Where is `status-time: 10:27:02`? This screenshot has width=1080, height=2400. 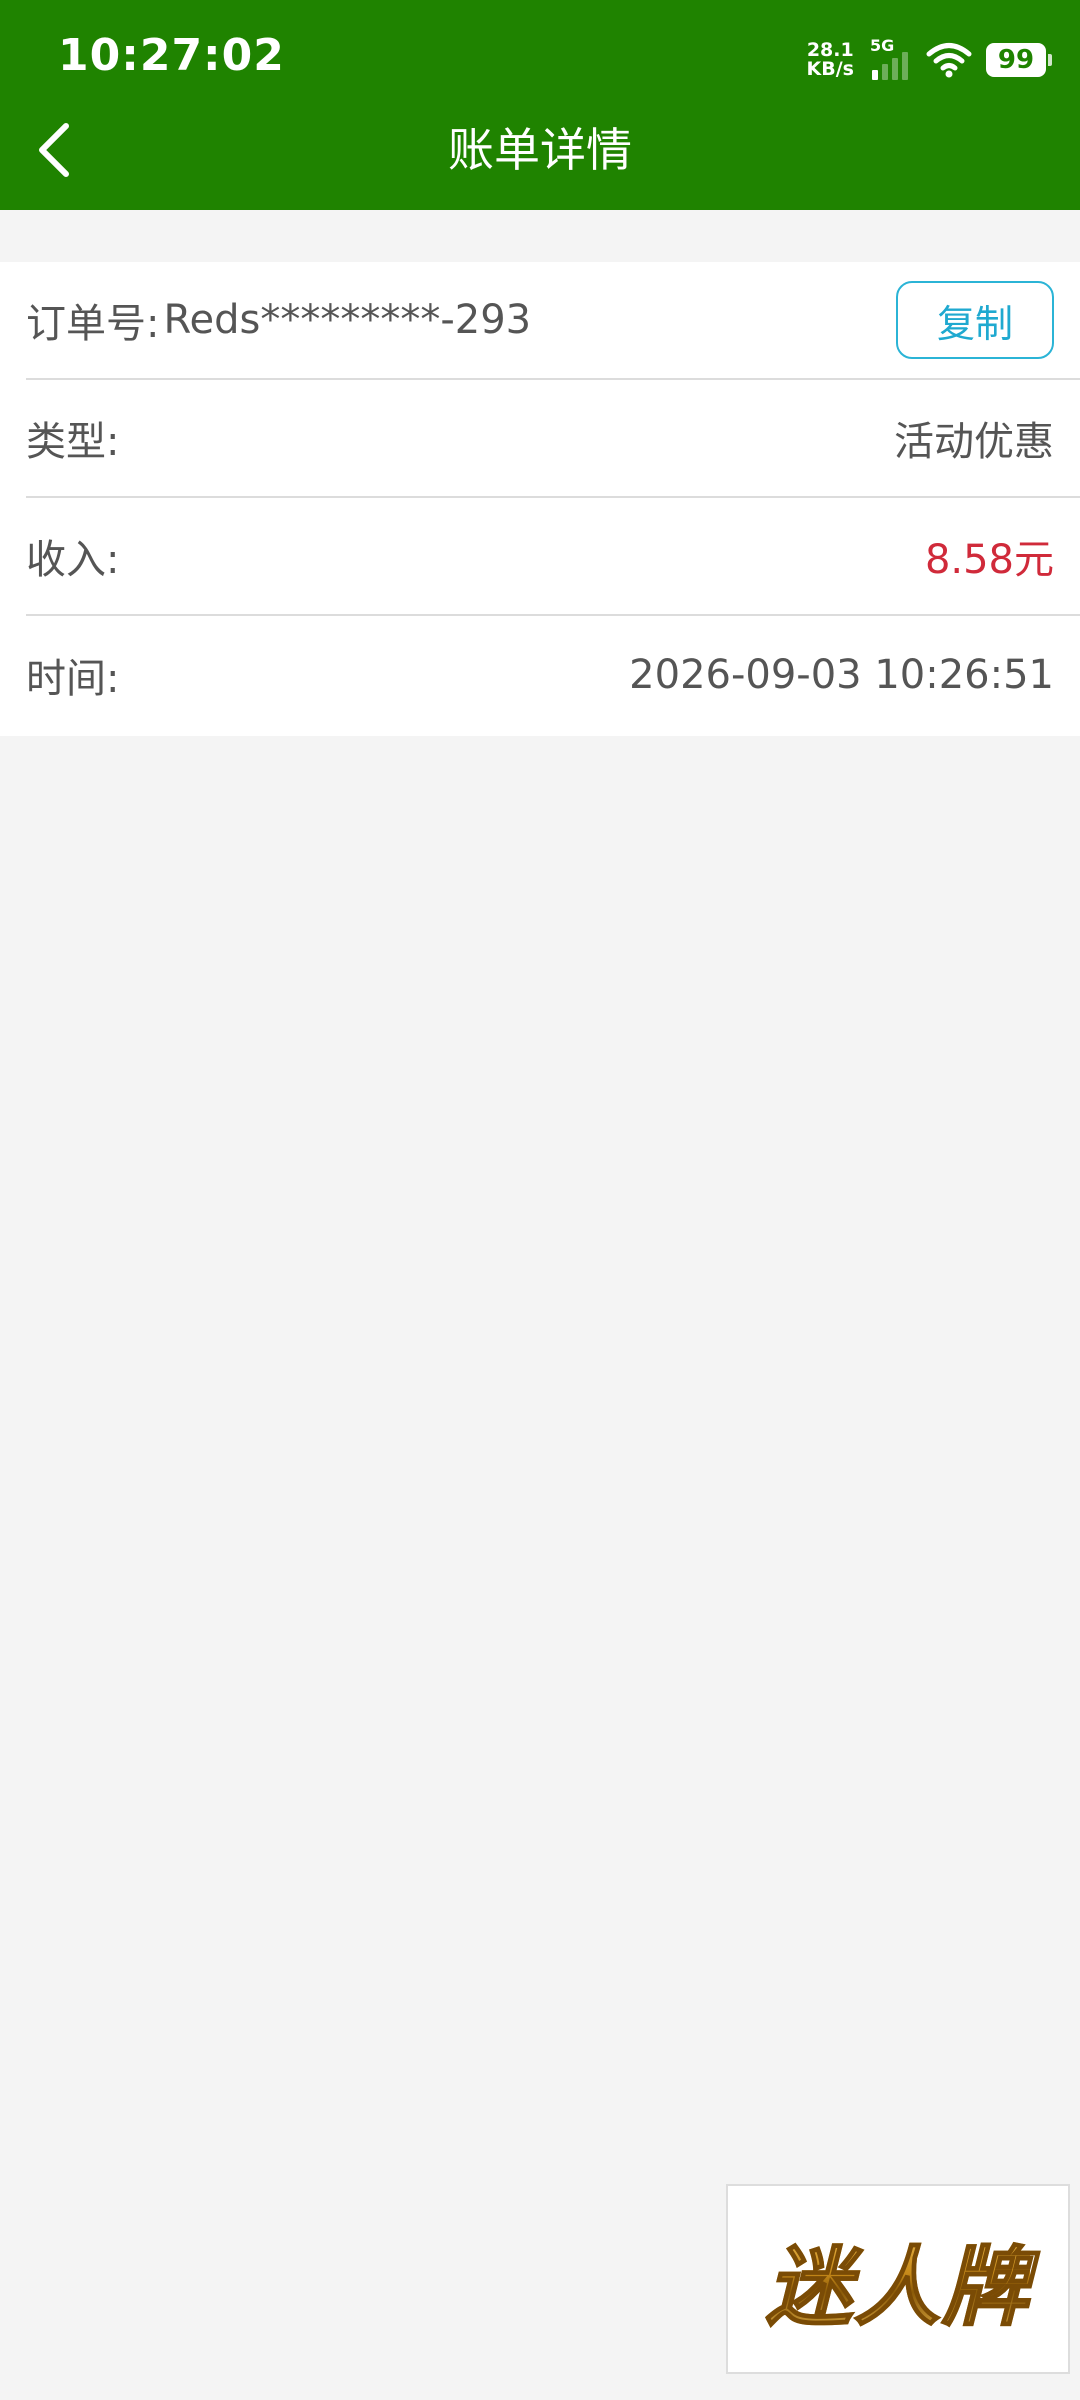
status-time: 10:27:02 is located at coordinates (171, 55).